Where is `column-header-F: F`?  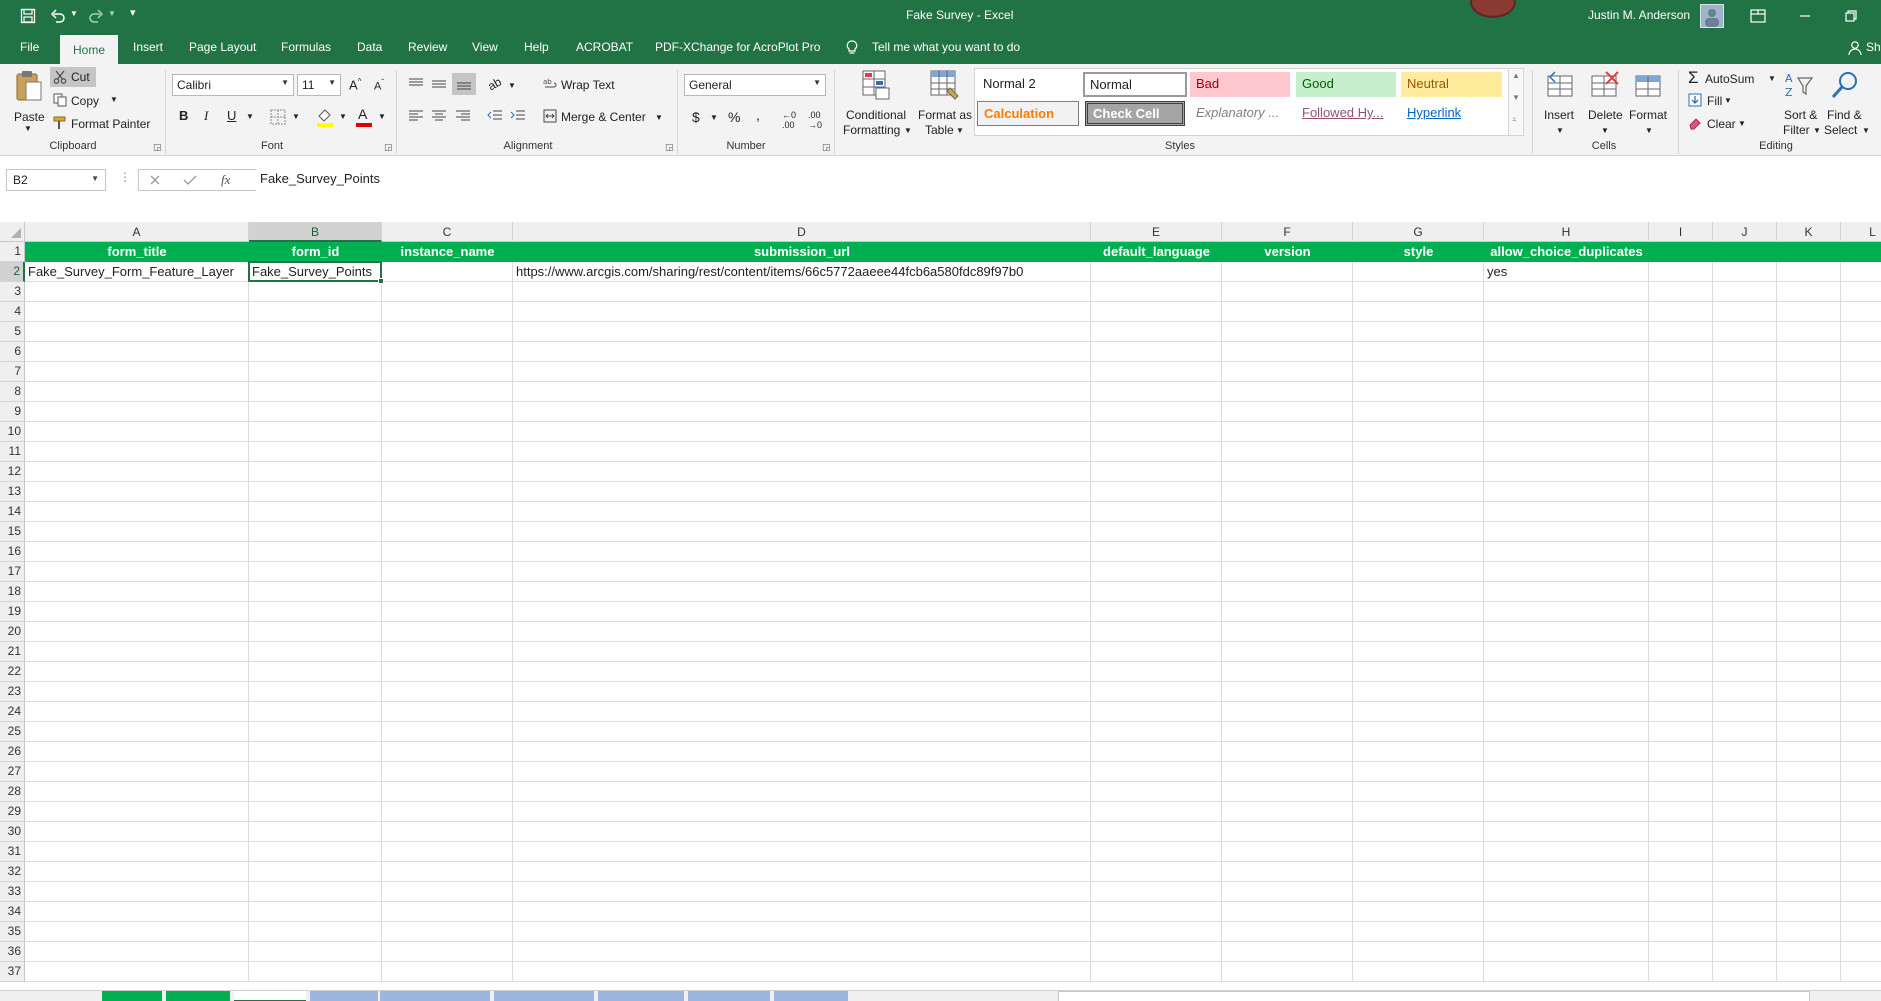
column-header-F: F is located at coordinates (1287, 232).